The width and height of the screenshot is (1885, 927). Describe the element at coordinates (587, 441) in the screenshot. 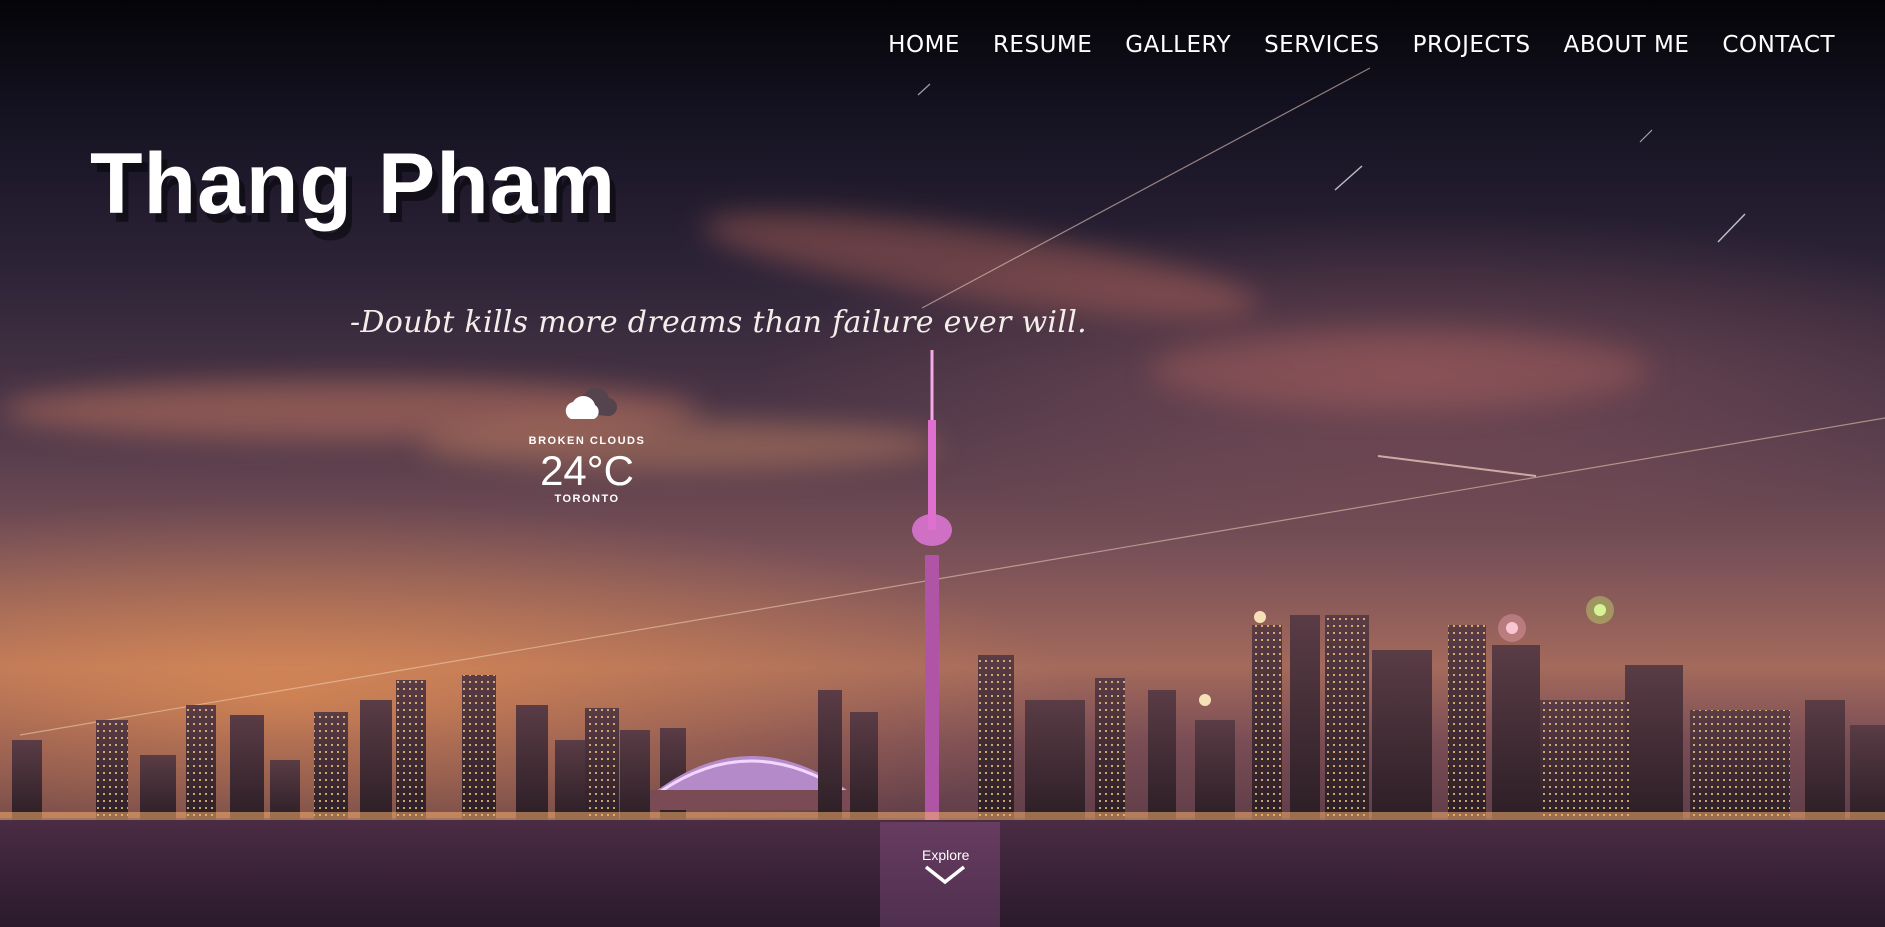

I see `weather-condition: BROKEN CLOUDS` at that location.